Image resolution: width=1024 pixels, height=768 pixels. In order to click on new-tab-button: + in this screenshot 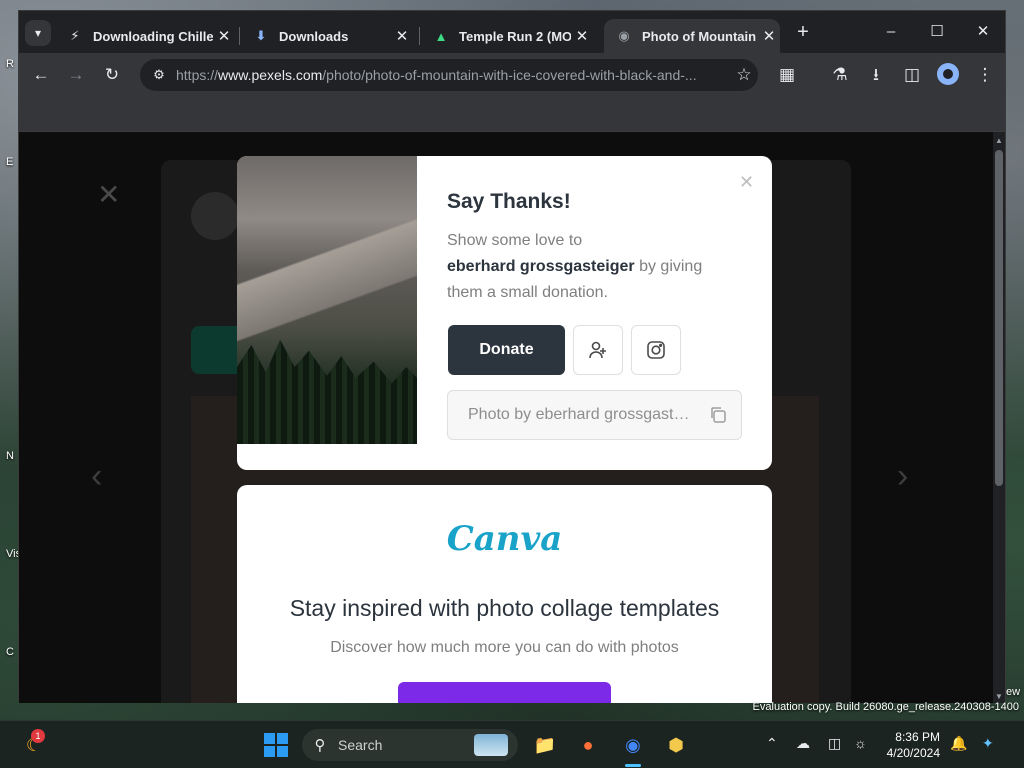, I will do `click(803, 33)`.